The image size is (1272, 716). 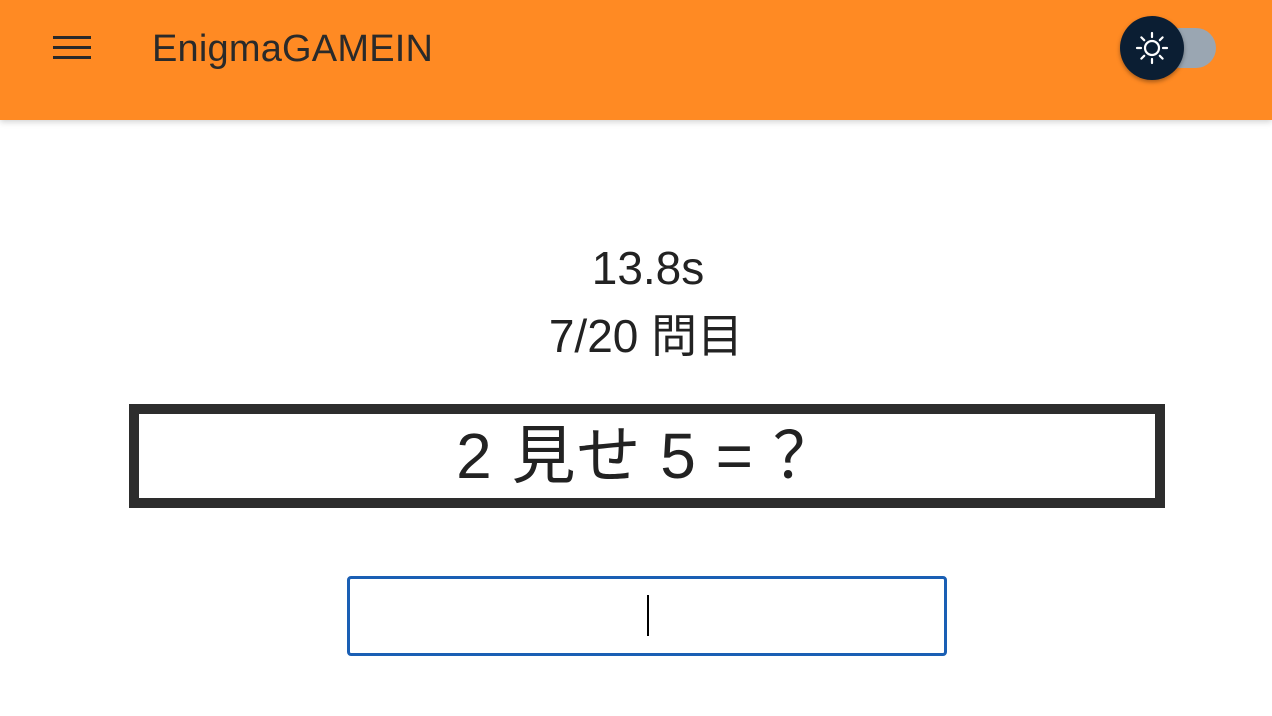 What do you see at coordinates (648, 615) in the screenshot?
I see `text-cursor` at bounding box center [648, 615].